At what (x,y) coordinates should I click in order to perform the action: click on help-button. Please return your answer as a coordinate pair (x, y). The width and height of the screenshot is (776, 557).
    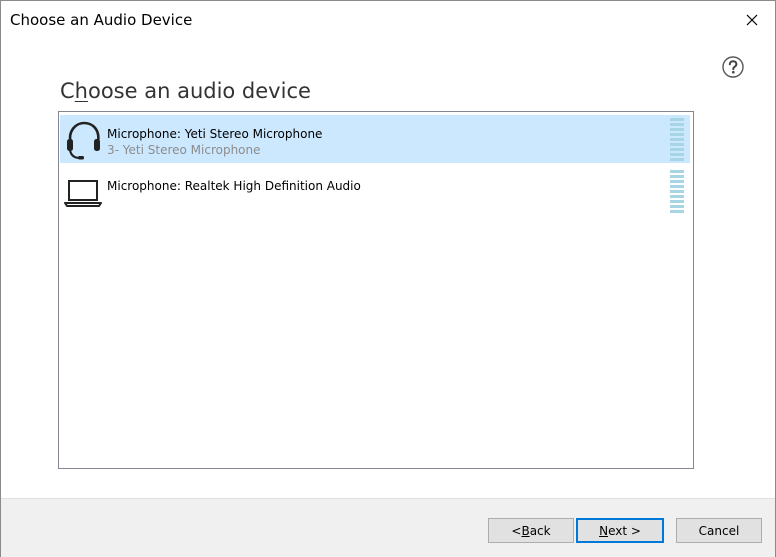
    Looking at the image, I should click on (733, 67).